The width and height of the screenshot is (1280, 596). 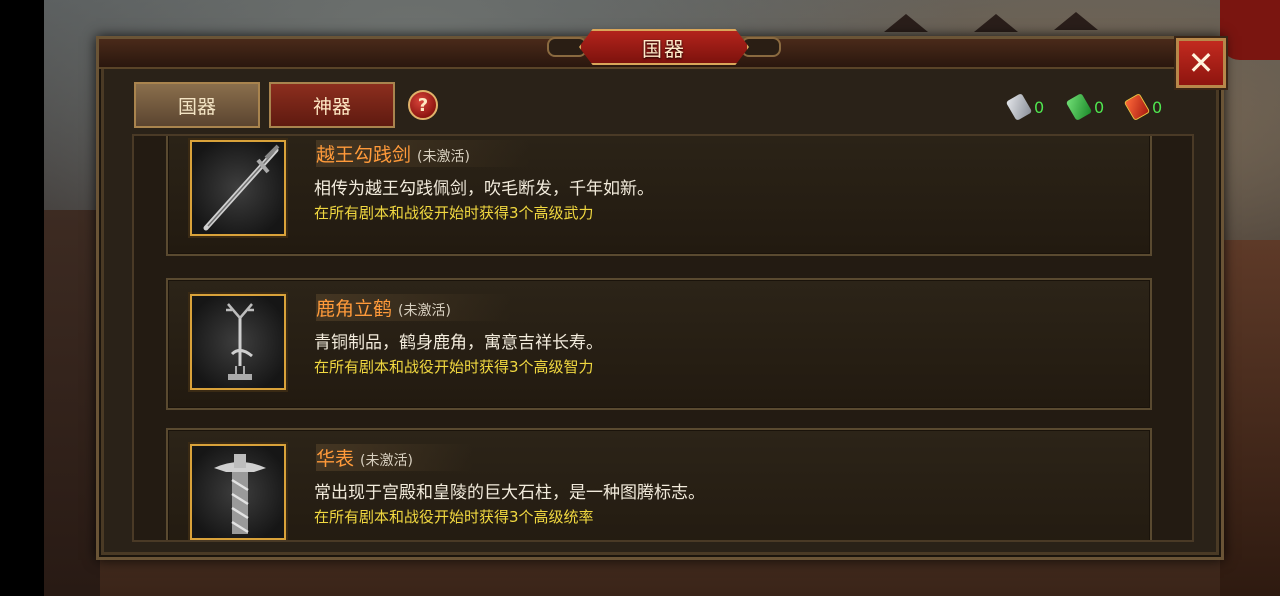 What do you see at coordinates (454, 367) in the screenshot?
I see `item-effect: 在所有剧本和战役开始时获得3个高级智力` at bounding box center [454, 367].